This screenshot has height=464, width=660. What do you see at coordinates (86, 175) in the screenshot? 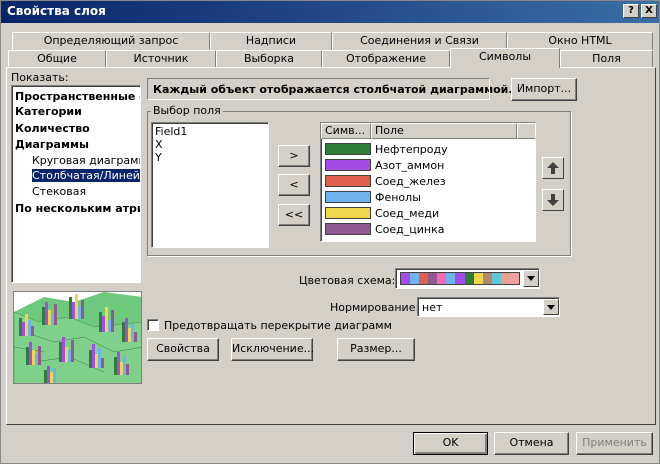
I see `tree-item-bar: Столбчатая/Линейчатая` at bounding box center [86, 175].